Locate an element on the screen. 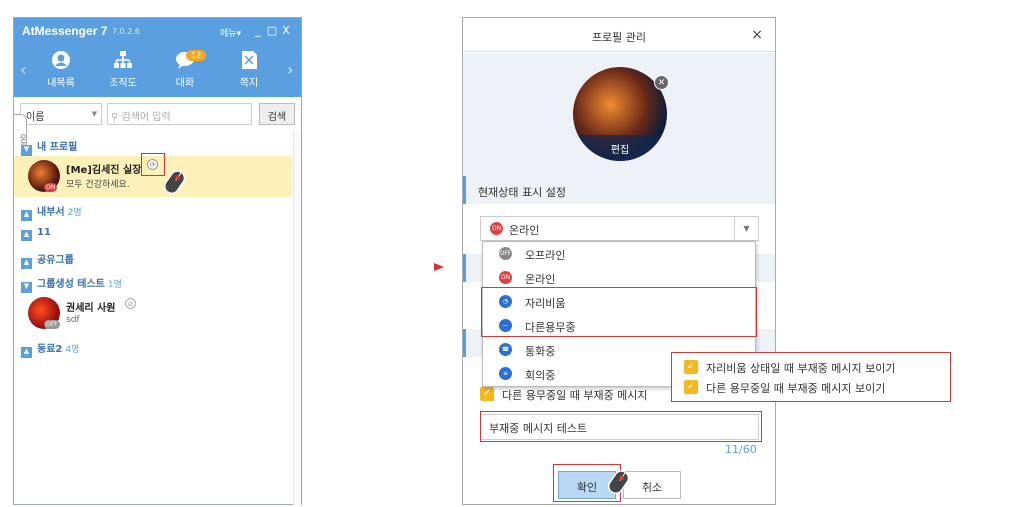 This screenshot has width=1011, height=507. scrollbar is located at coordinates (297, 318).